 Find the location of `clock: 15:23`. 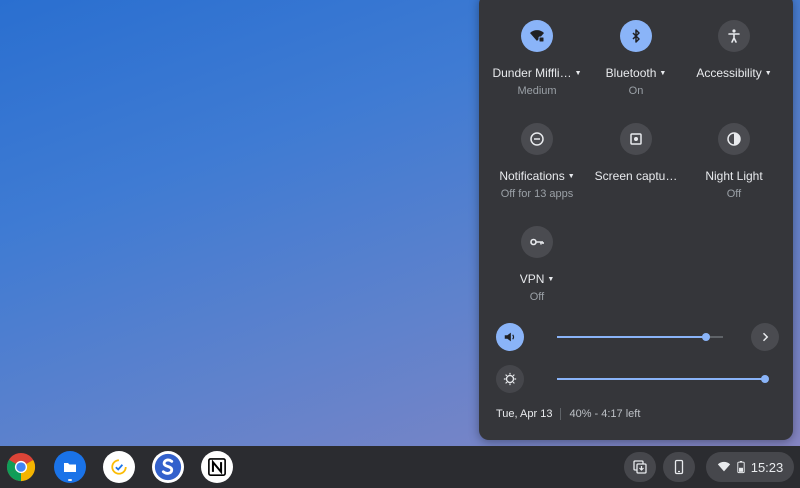

clock: 15:23 is located at coordinates (767, 467).